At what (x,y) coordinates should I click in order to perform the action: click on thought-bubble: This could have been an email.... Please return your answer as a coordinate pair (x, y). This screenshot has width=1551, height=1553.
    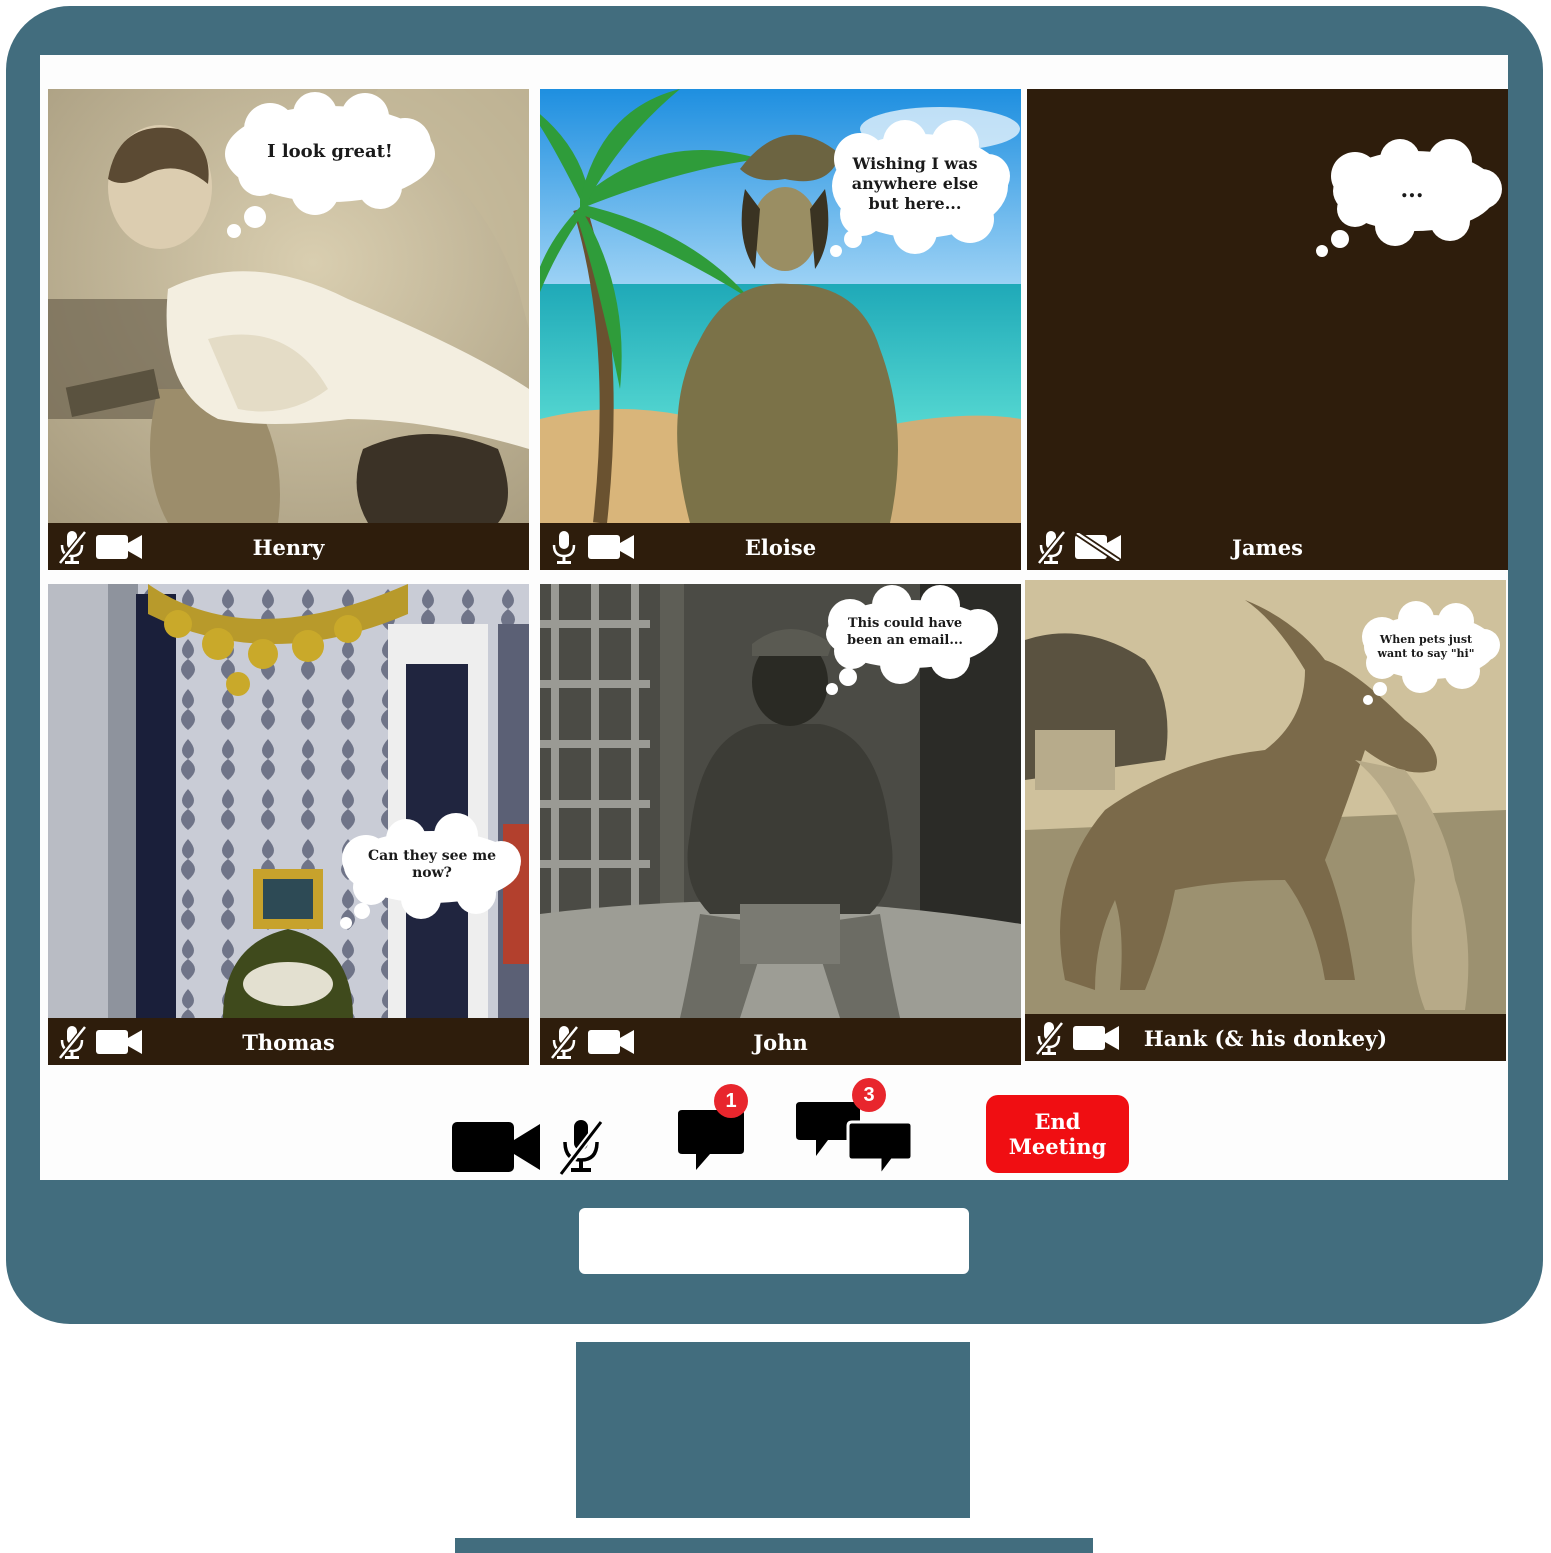
    Looking at the image, I should click on (905, 640).